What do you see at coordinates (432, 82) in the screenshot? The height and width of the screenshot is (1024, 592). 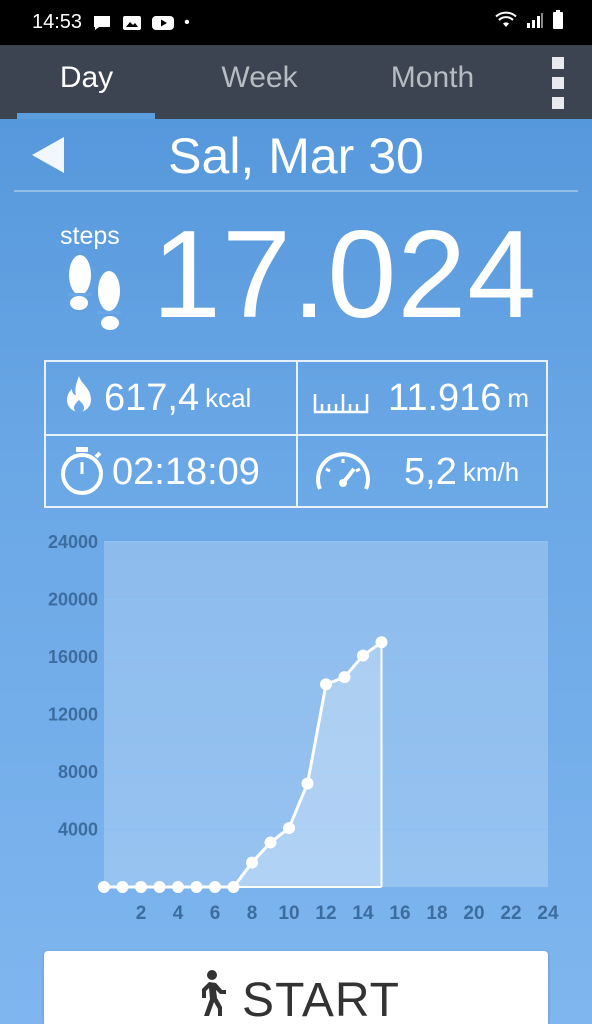 I see `tab-month: Month` at bounding box center [432, 82].